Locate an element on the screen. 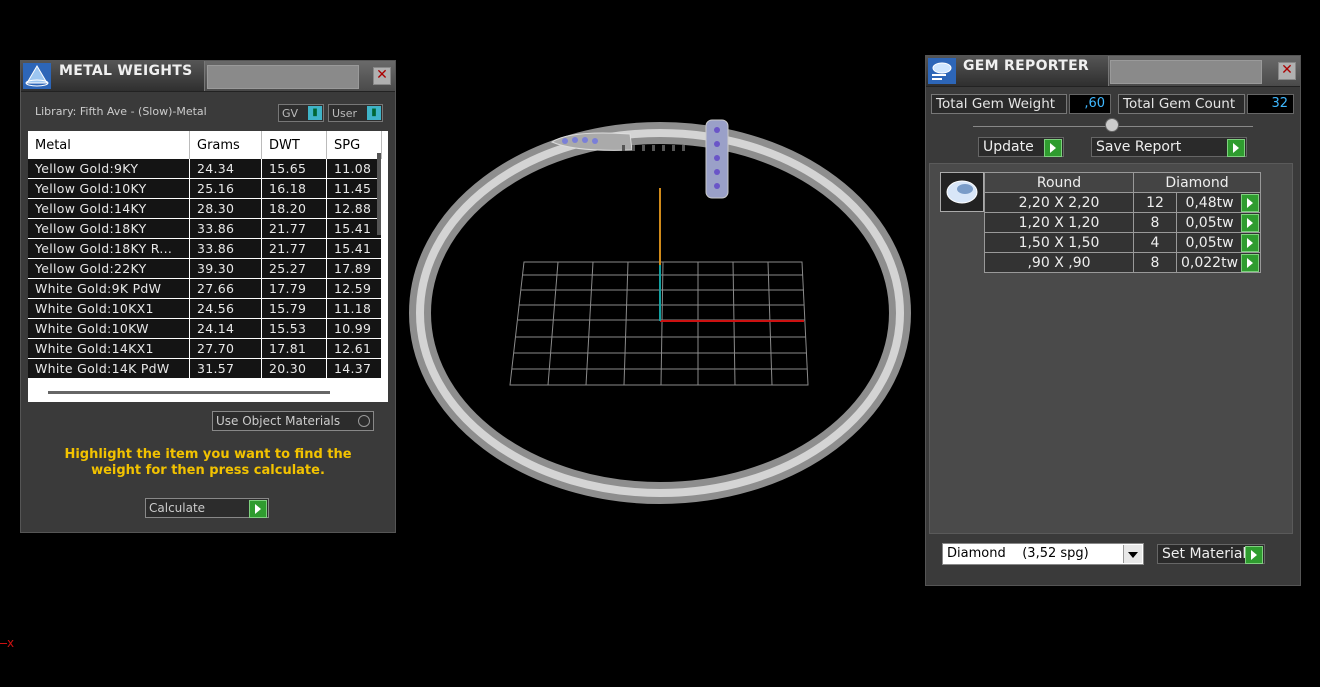 The width and height of the screenshot is (1320, 687). gem-cell: ,90 X ,90 is located at coordinates (1059, 262).